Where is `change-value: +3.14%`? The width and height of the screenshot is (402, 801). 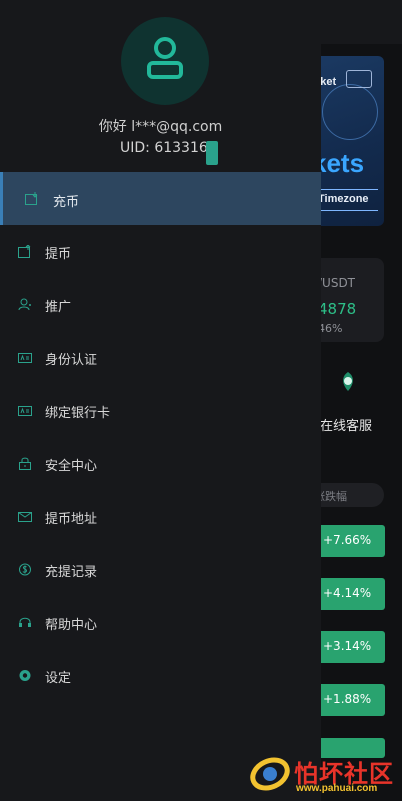 change-value: +3.14% is located at coordinates (347, 646).